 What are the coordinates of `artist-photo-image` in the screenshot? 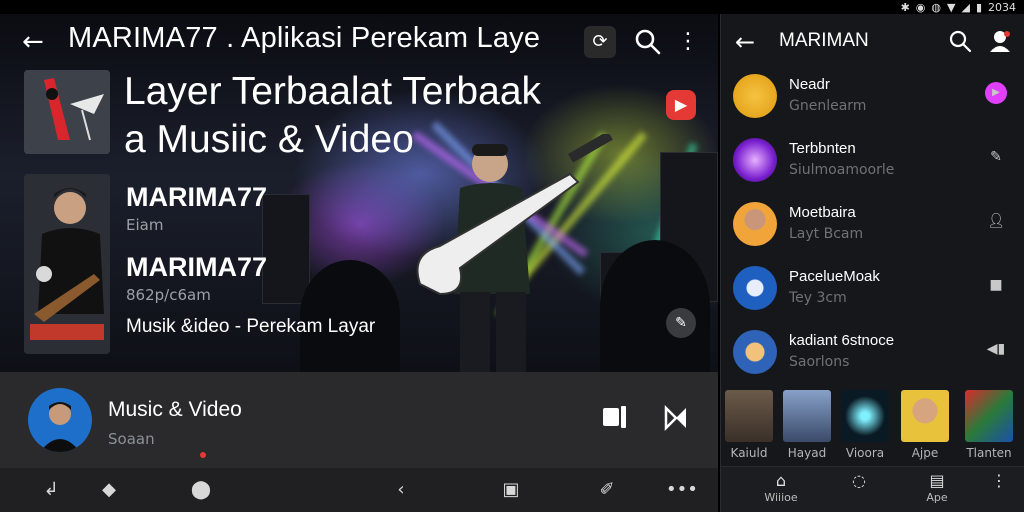 It's located at (67, 264).